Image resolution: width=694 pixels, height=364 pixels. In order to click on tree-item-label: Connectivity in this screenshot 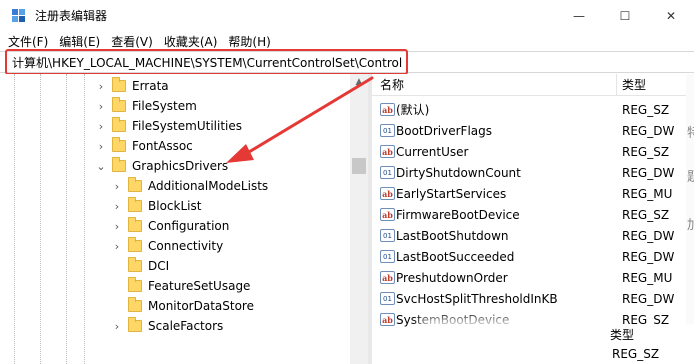, I will do `click(186, 246)`.